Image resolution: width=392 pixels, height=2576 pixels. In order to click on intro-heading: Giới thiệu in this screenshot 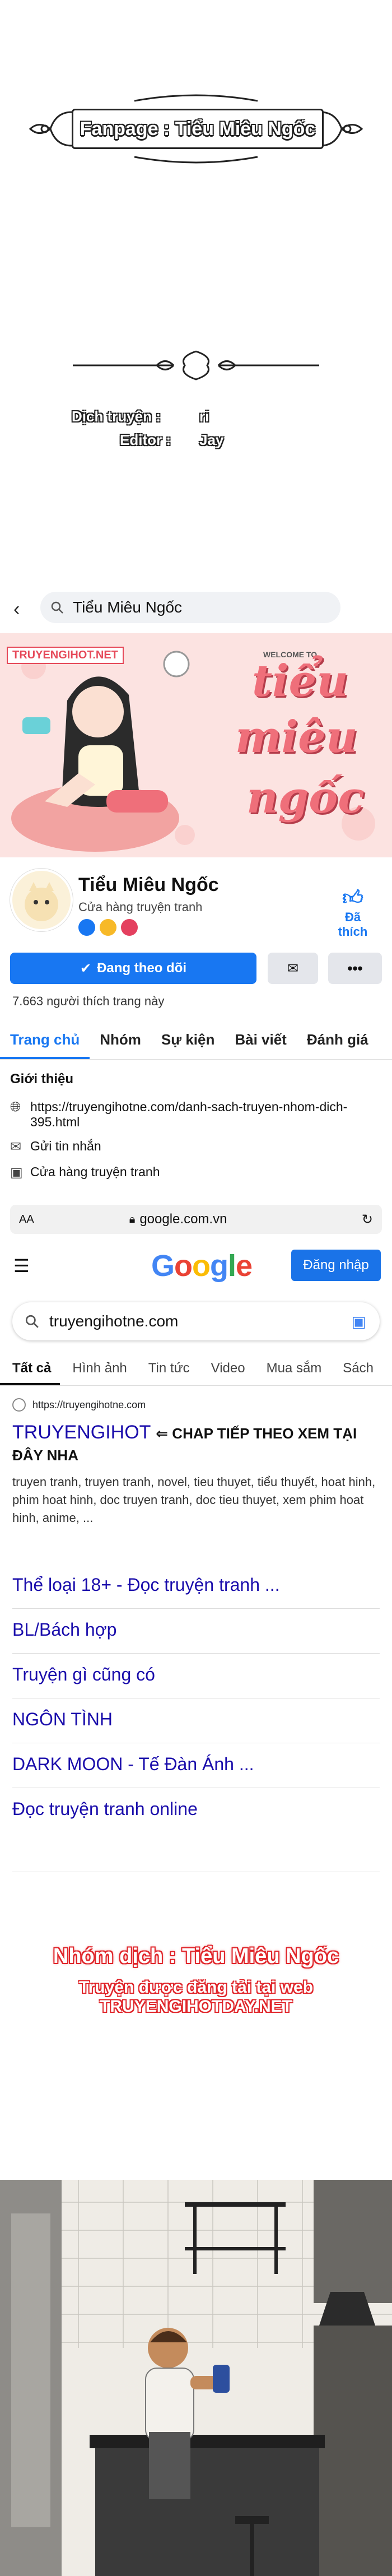, I will do `click(42, 1079)`.